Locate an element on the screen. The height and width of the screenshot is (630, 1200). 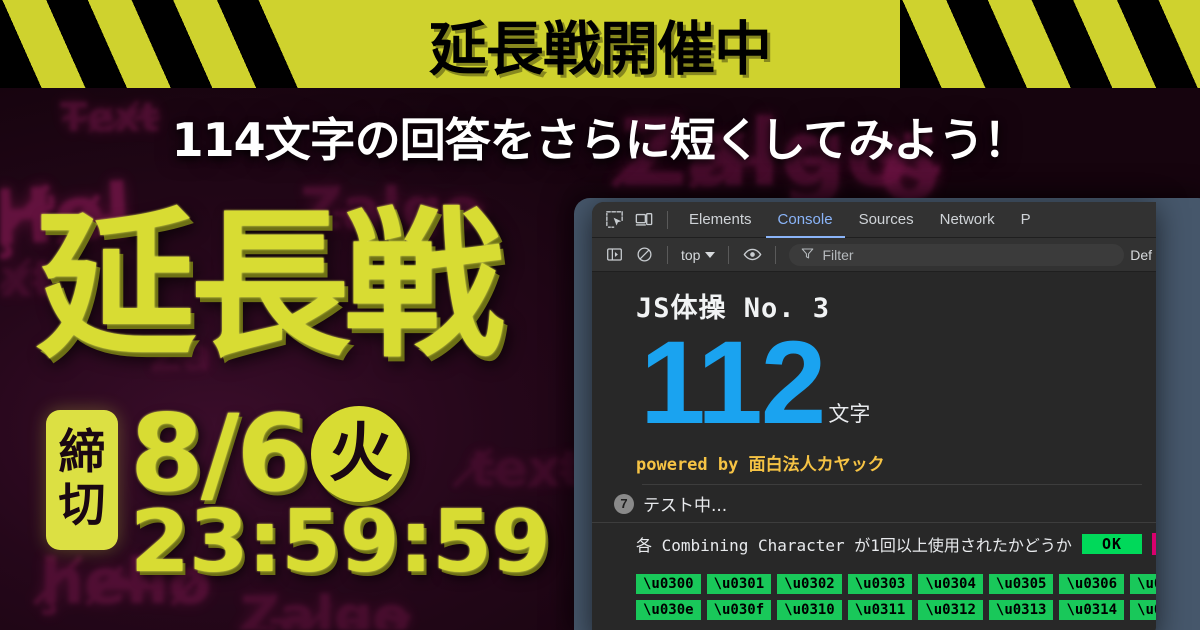
deadline-block: 締 切 8/6 火 23:59:59 is located at coordinates (298, 492).